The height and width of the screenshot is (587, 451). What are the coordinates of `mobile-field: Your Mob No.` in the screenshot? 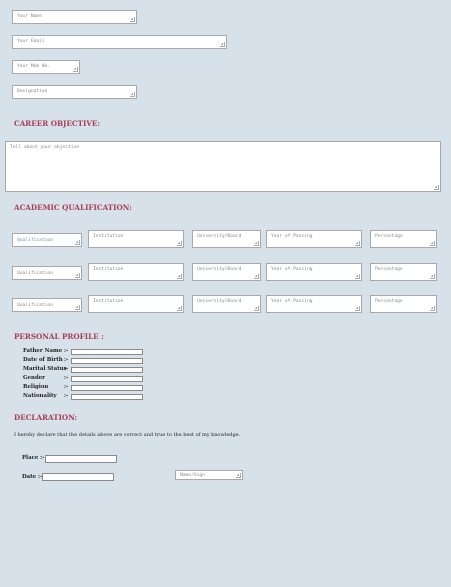 It's located at (46, 67).